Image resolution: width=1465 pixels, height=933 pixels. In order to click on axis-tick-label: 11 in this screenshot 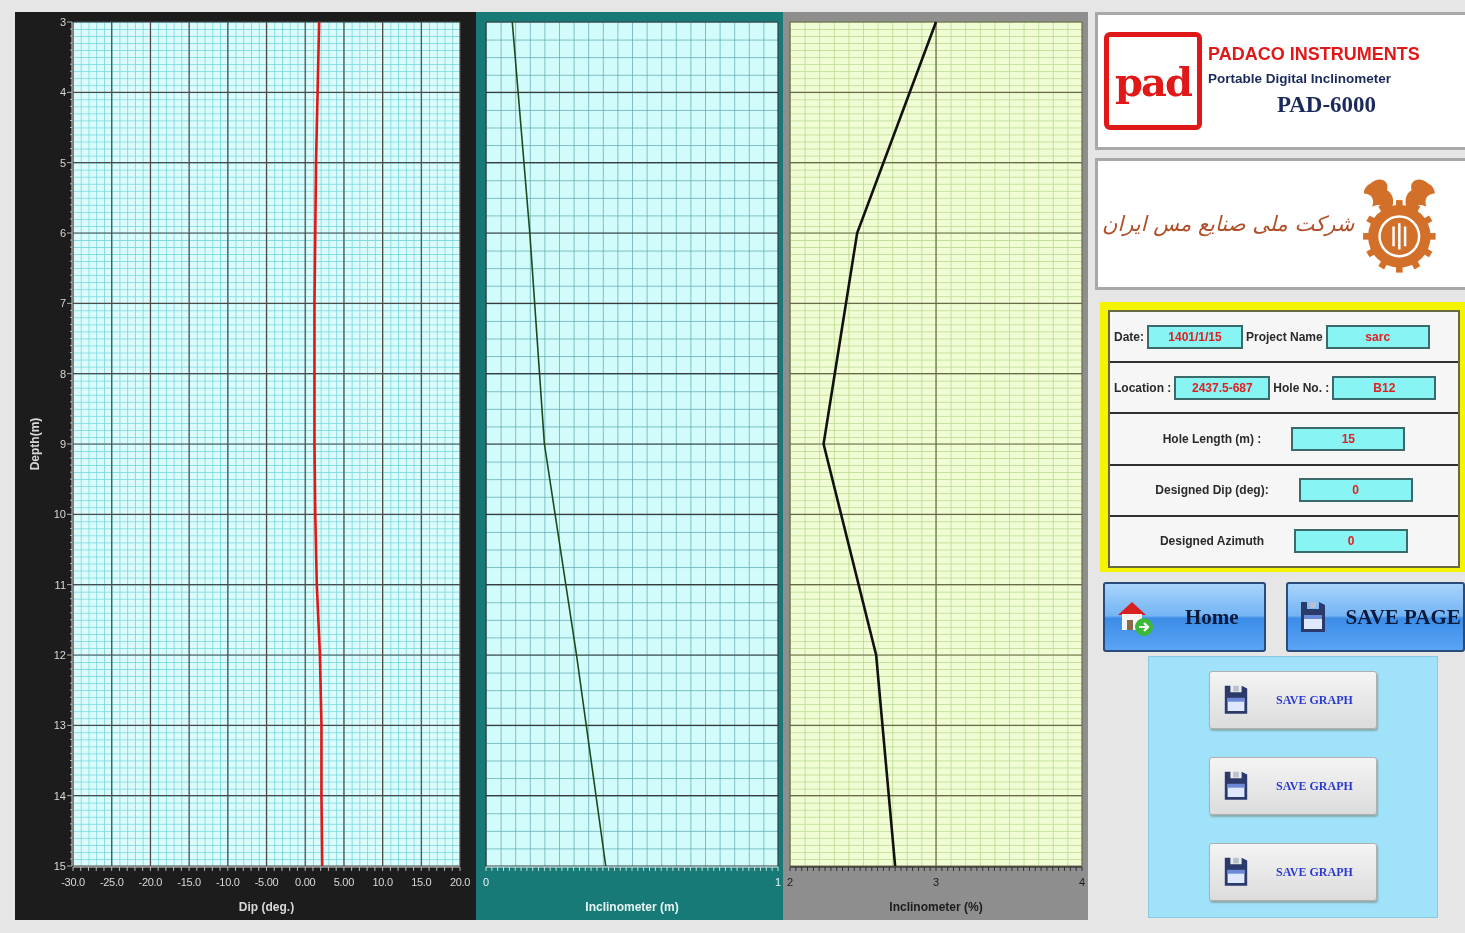, I will do `click(60, 584)`.